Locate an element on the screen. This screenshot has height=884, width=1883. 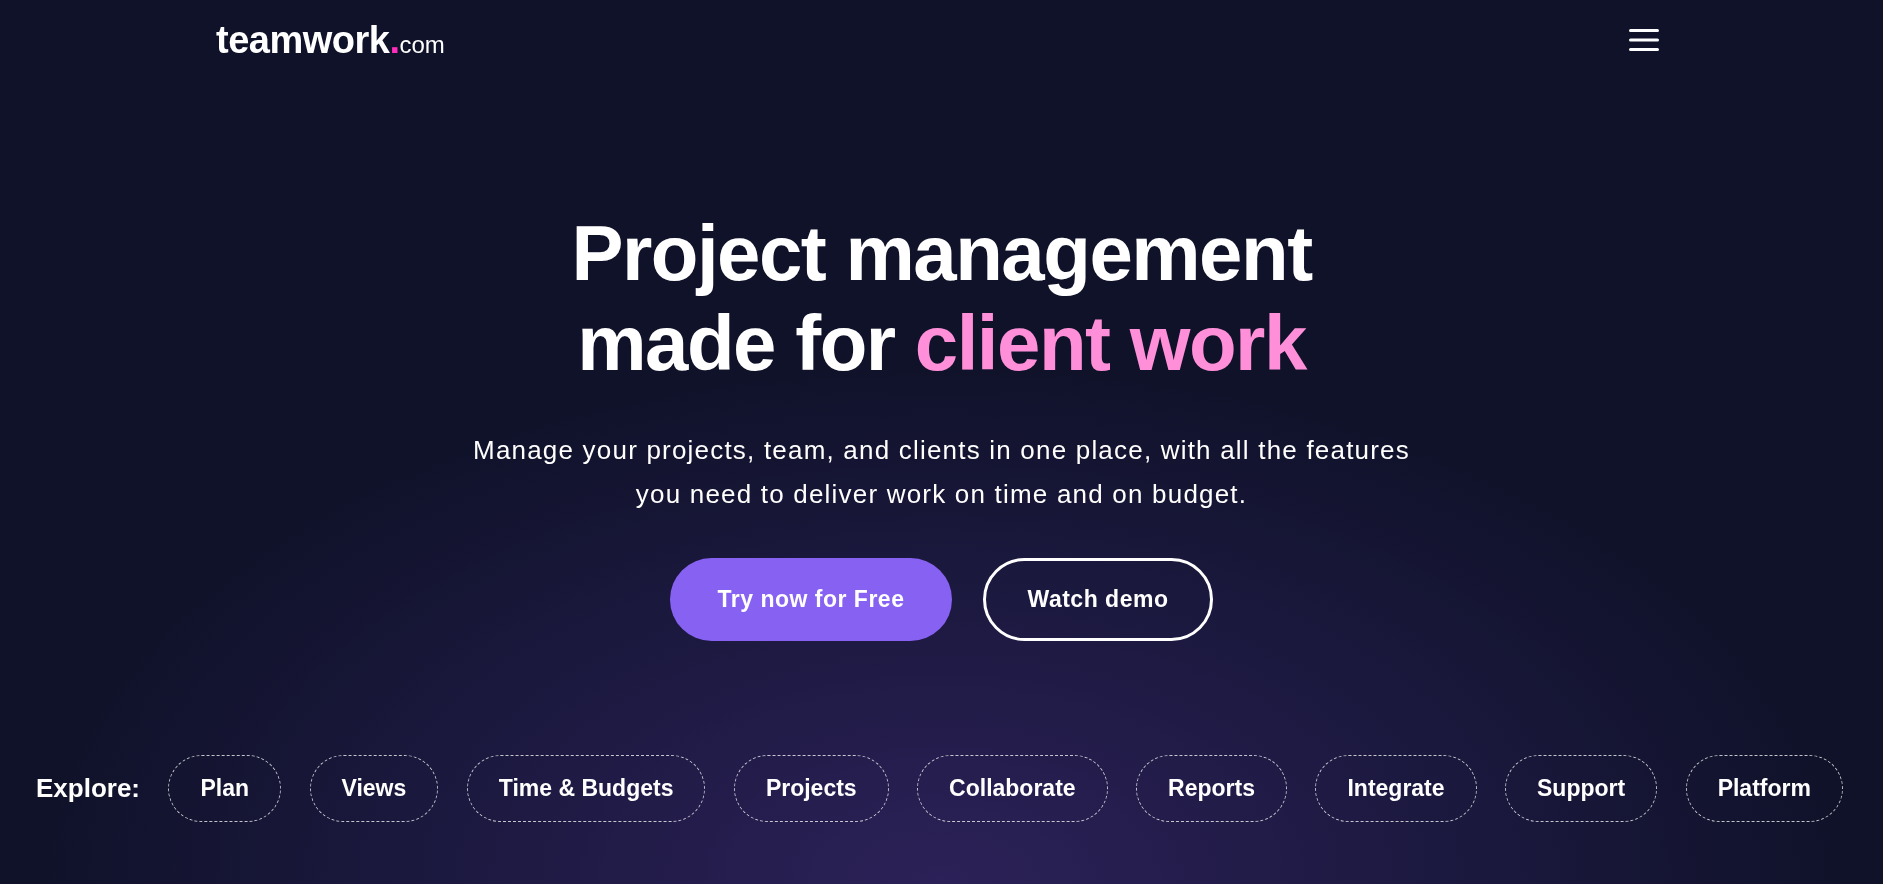
logo: teamwork.com is located at coordinates (330, 40).